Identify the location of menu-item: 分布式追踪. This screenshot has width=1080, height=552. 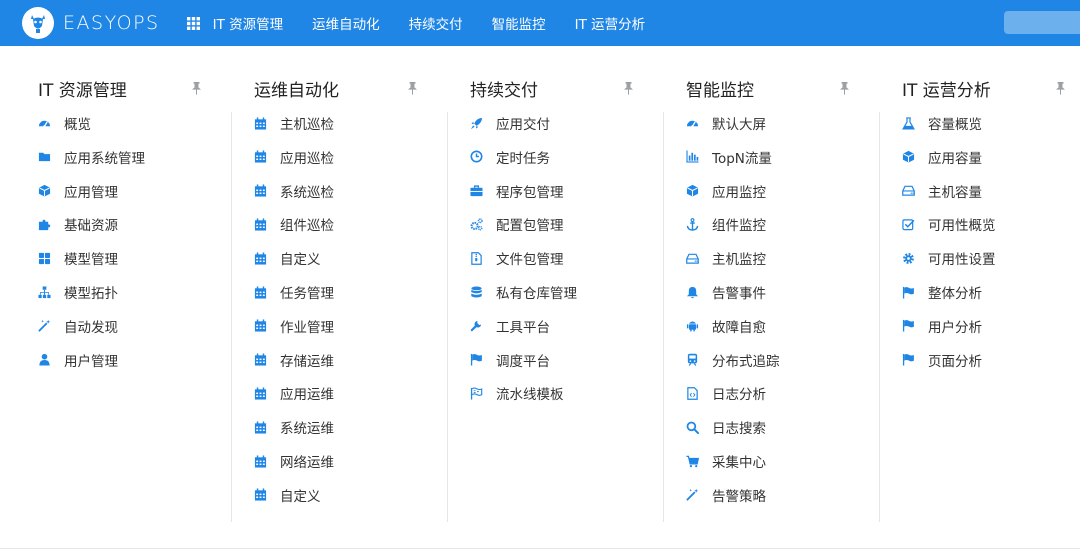
(733, 360).